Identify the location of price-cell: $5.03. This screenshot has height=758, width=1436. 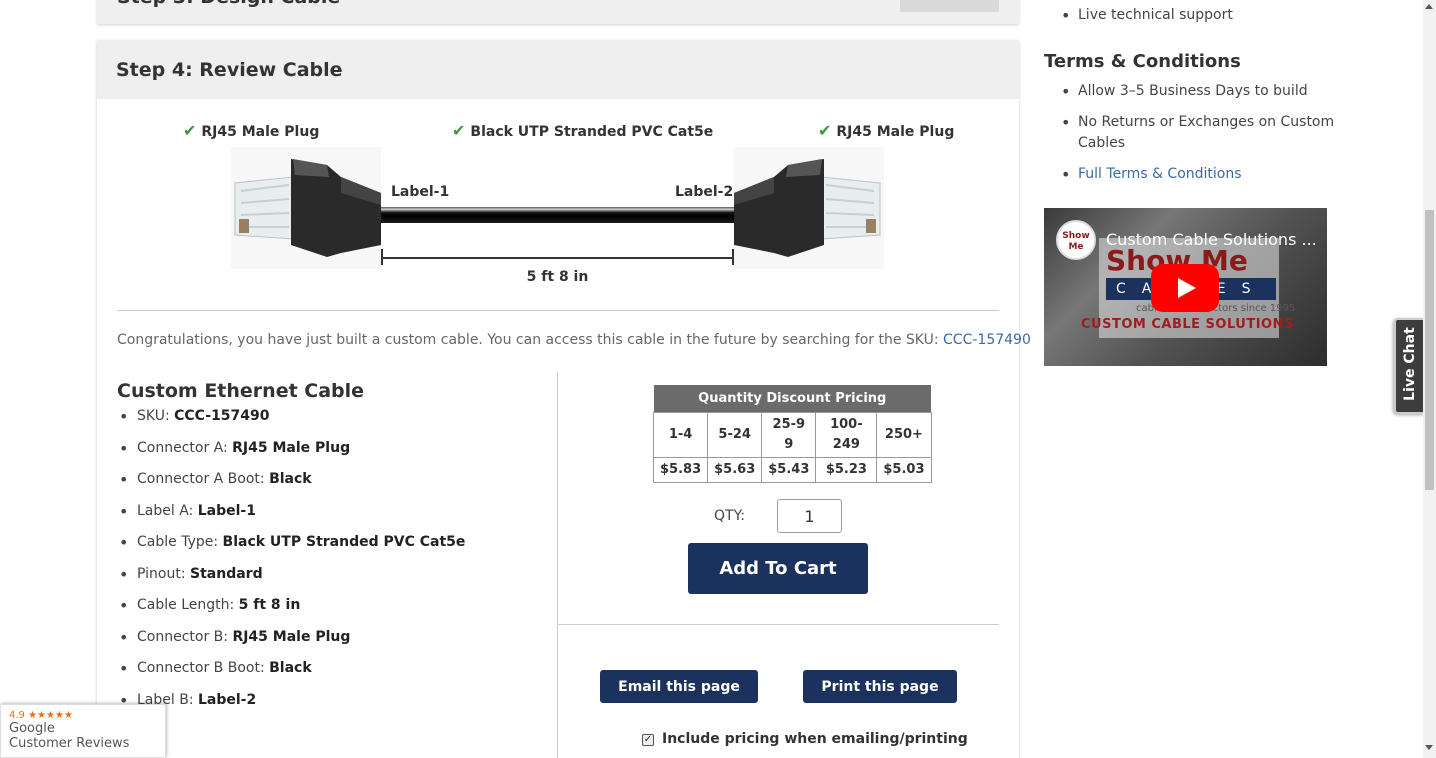
(904, 469).